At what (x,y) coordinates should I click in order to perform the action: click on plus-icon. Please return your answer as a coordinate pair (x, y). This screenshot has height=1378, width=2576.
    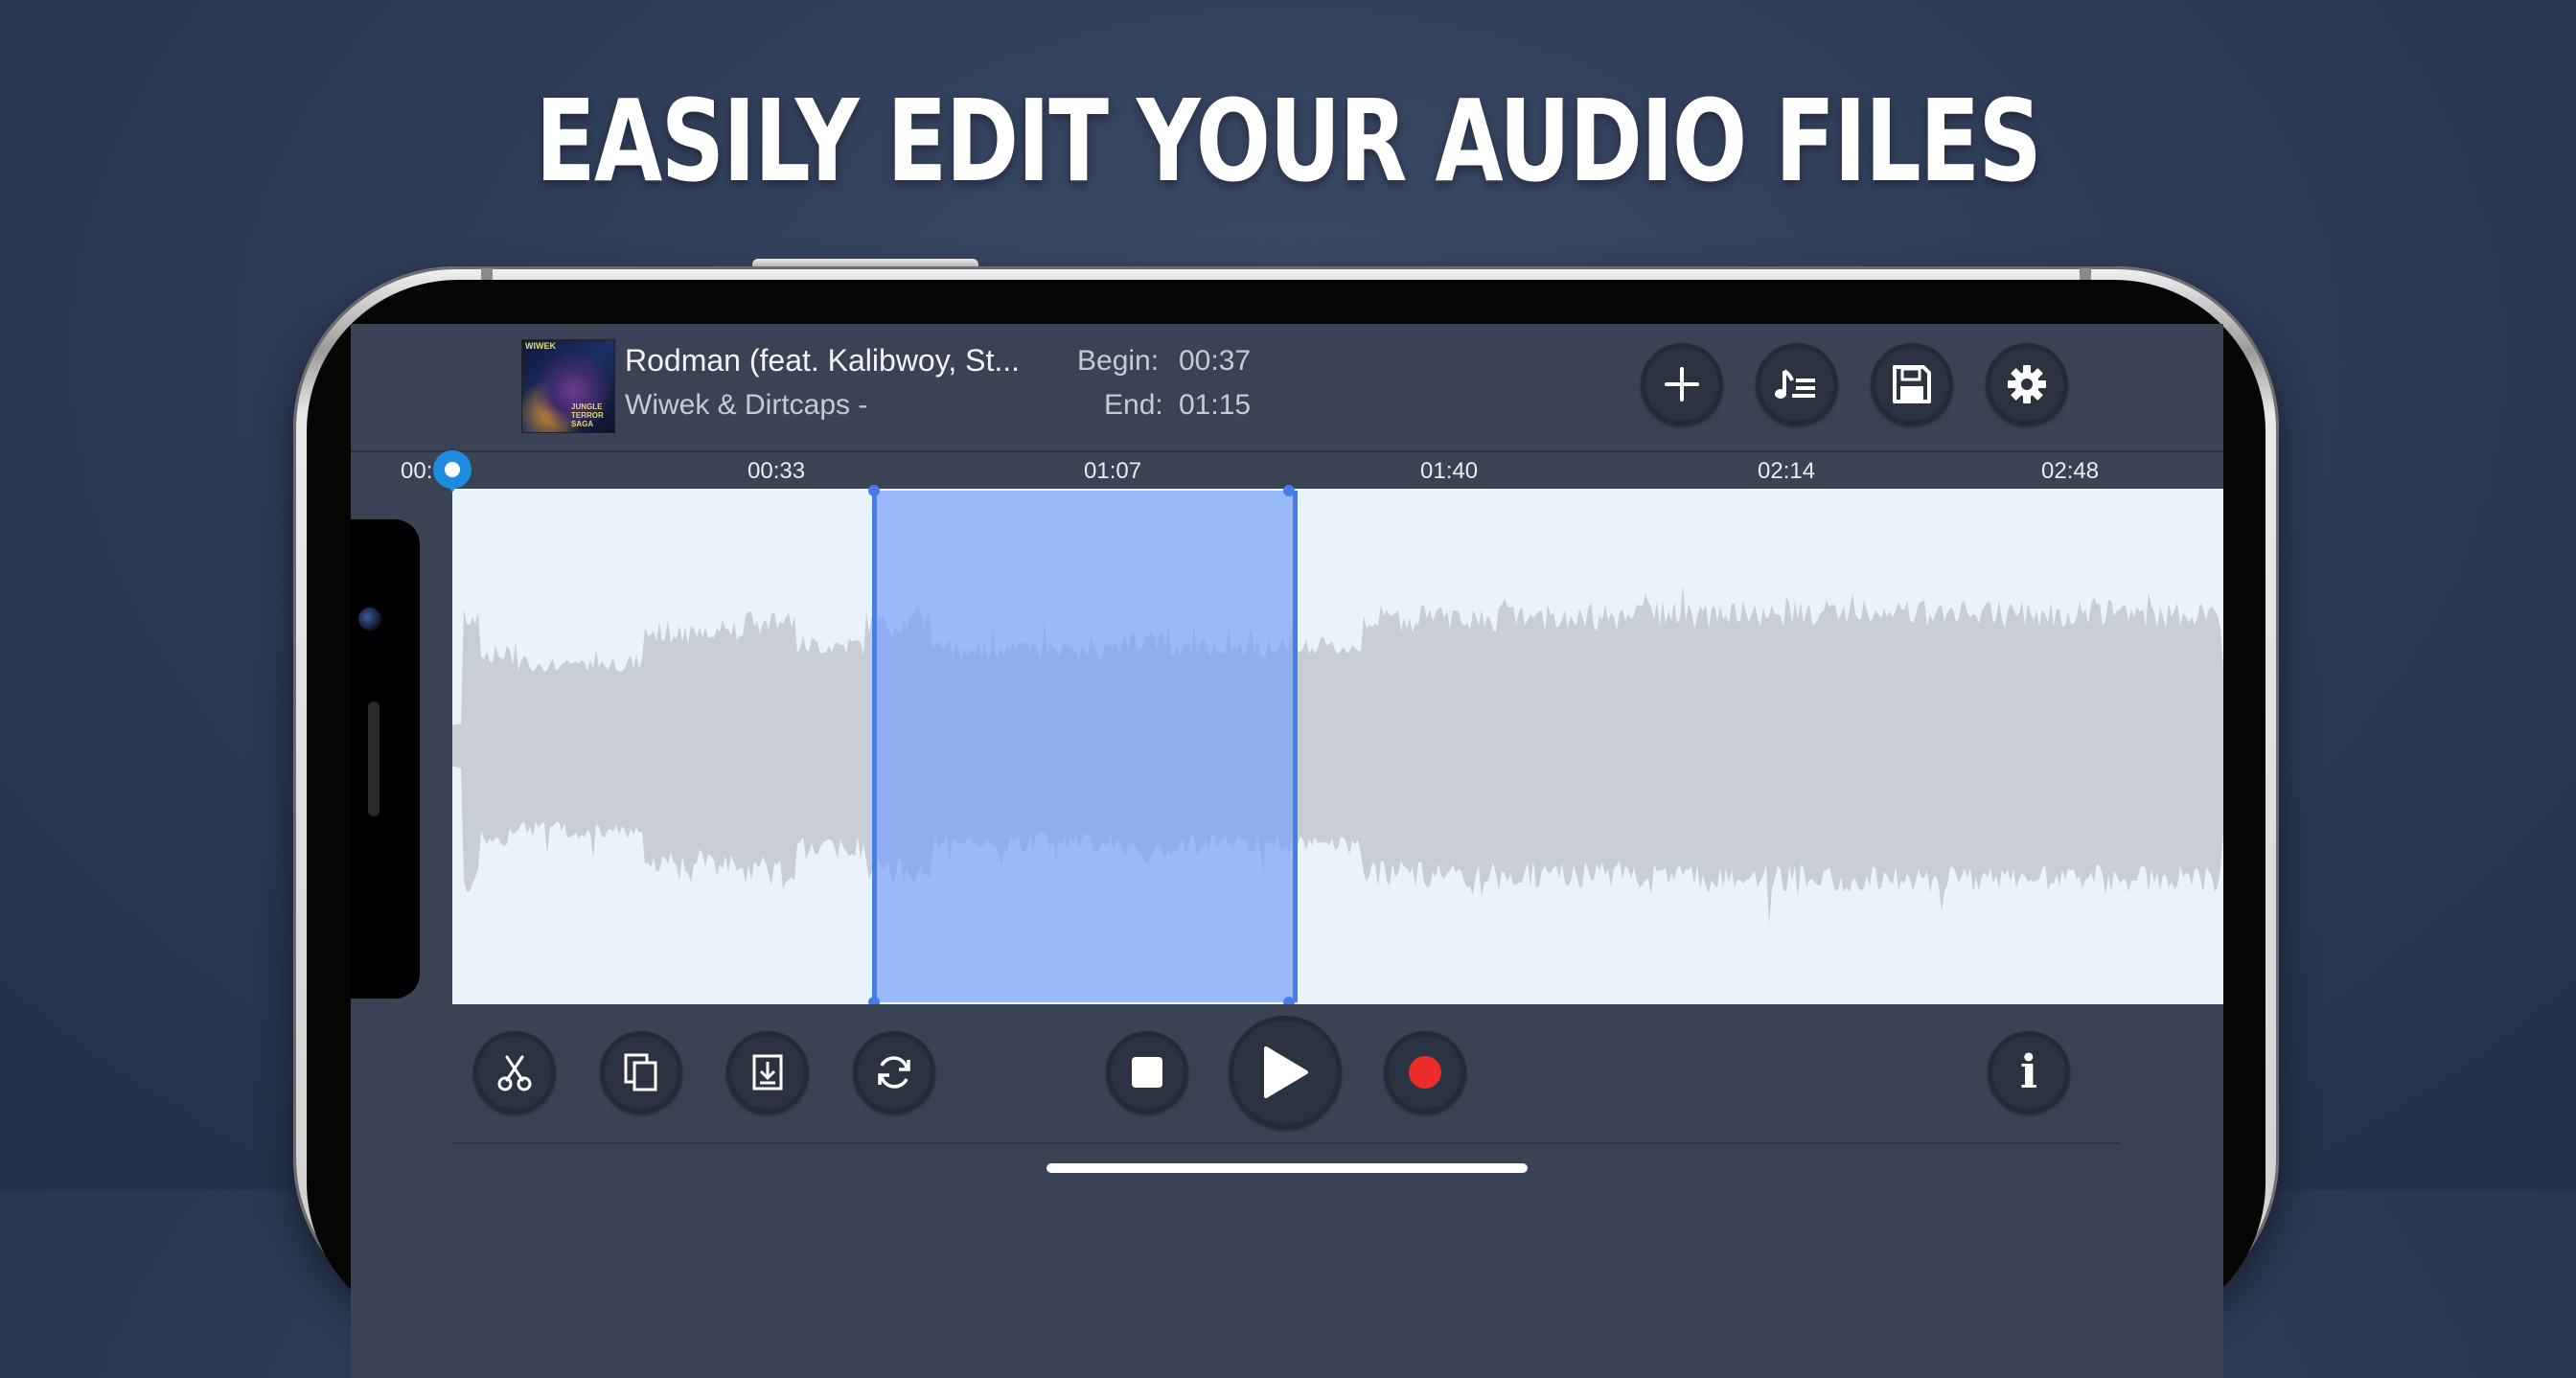
    Looking at the image, I should click on (1682, 385).